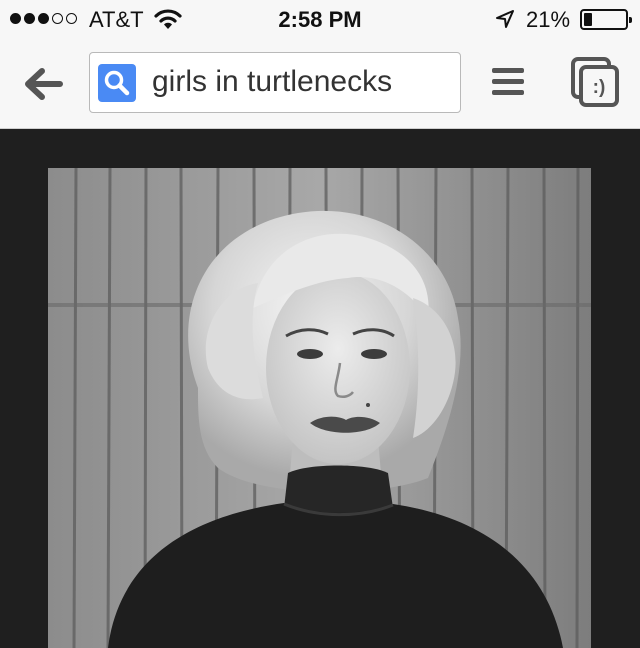  I want to click on search-input: girls in turtlenecks, so click(275, 82).